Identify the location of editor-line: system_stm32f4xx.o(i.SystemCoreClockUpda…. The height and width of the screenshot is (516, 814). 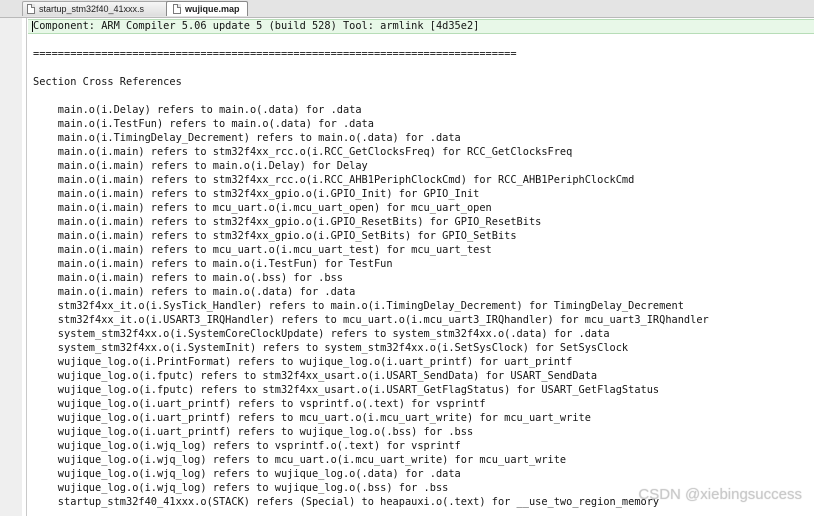
(321, 334).